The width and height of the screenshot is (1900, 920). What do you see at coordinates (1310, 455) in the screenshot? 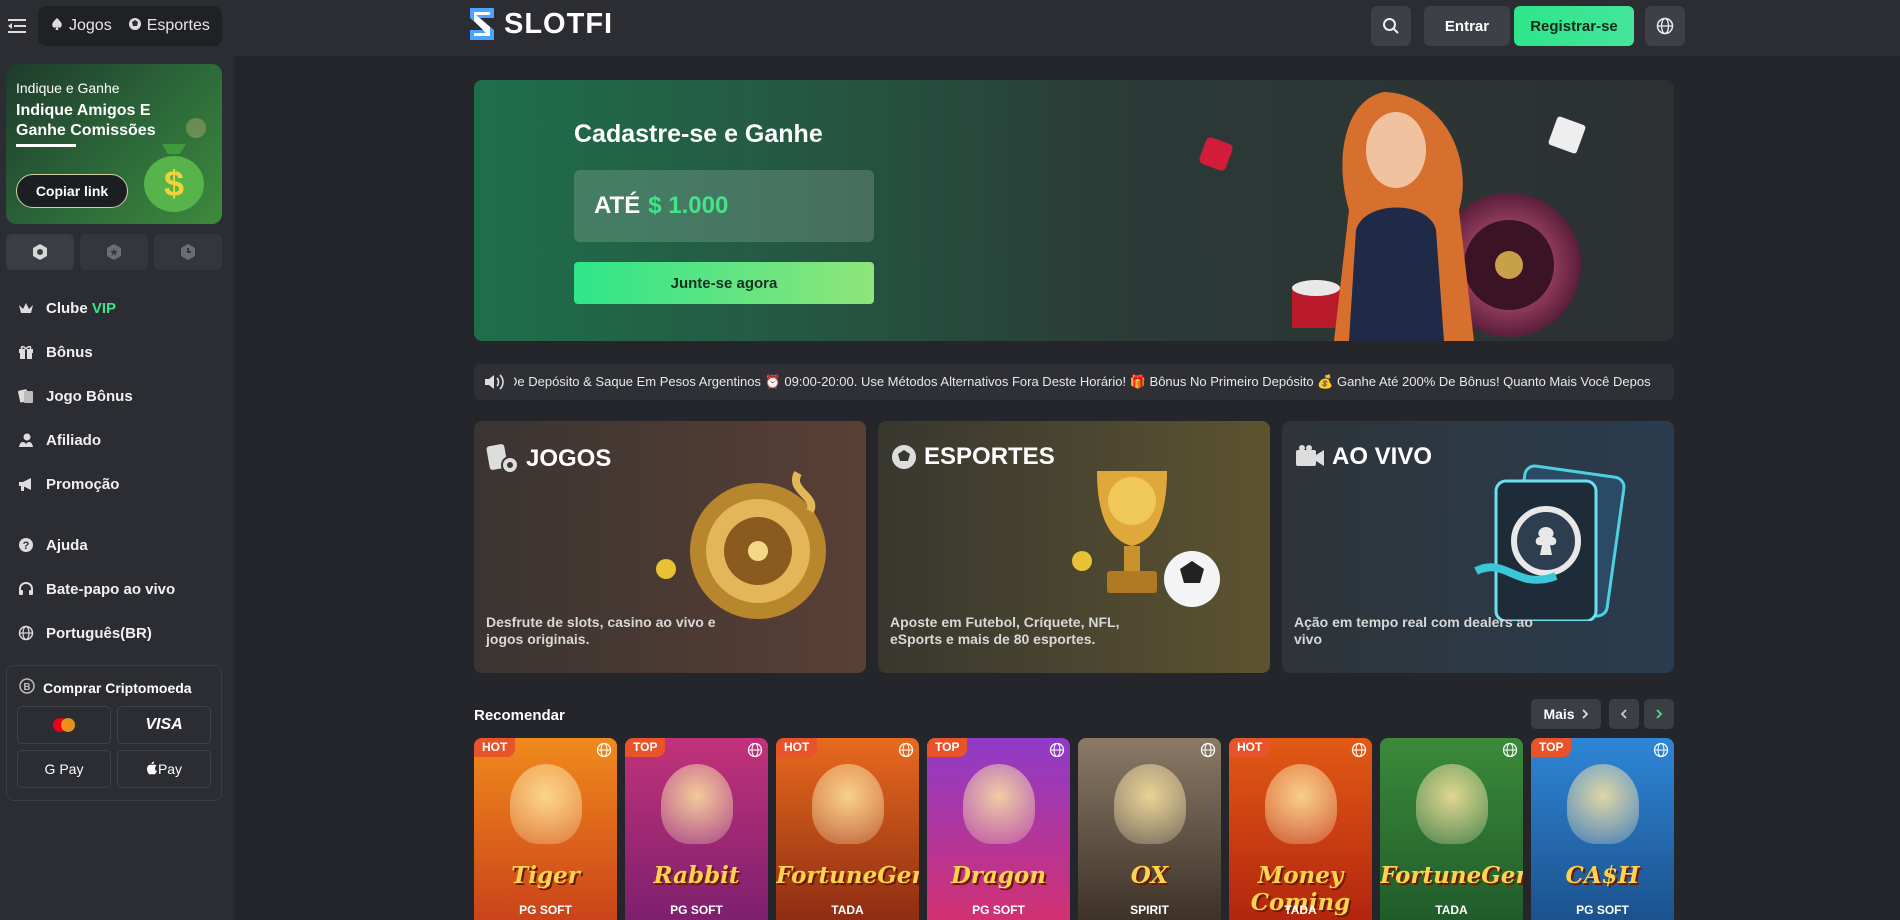
I see `camera-icon` at bounding box center [1310, 455].